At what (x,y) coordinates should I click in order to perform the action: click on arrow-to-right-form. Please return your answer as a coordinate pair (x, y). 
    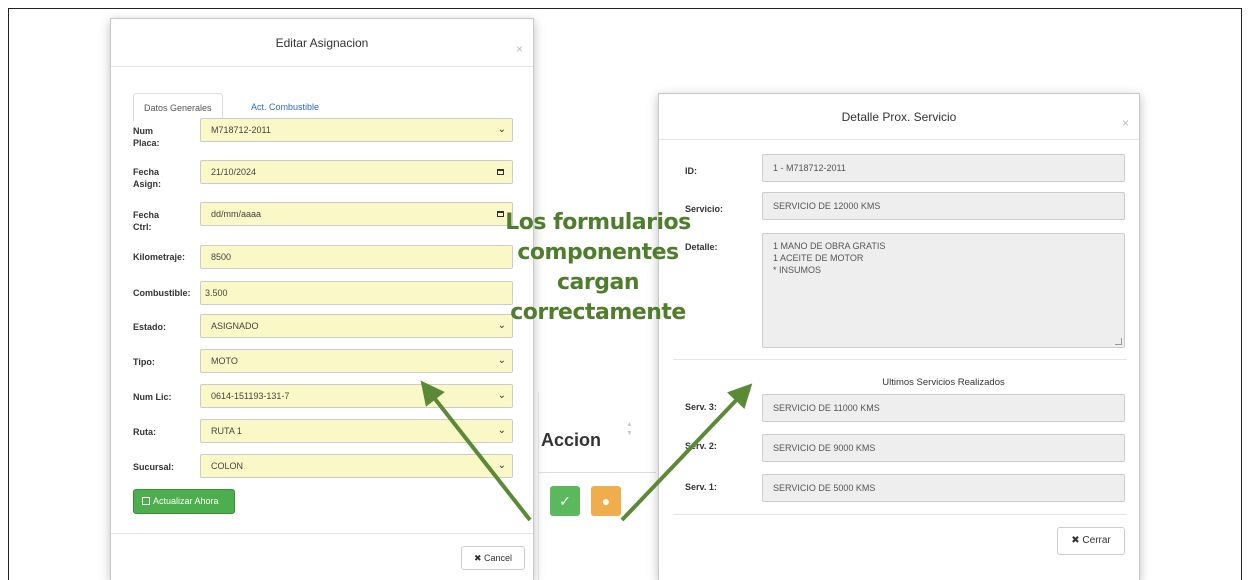
    Looking at the image, I should click on (686, 452).